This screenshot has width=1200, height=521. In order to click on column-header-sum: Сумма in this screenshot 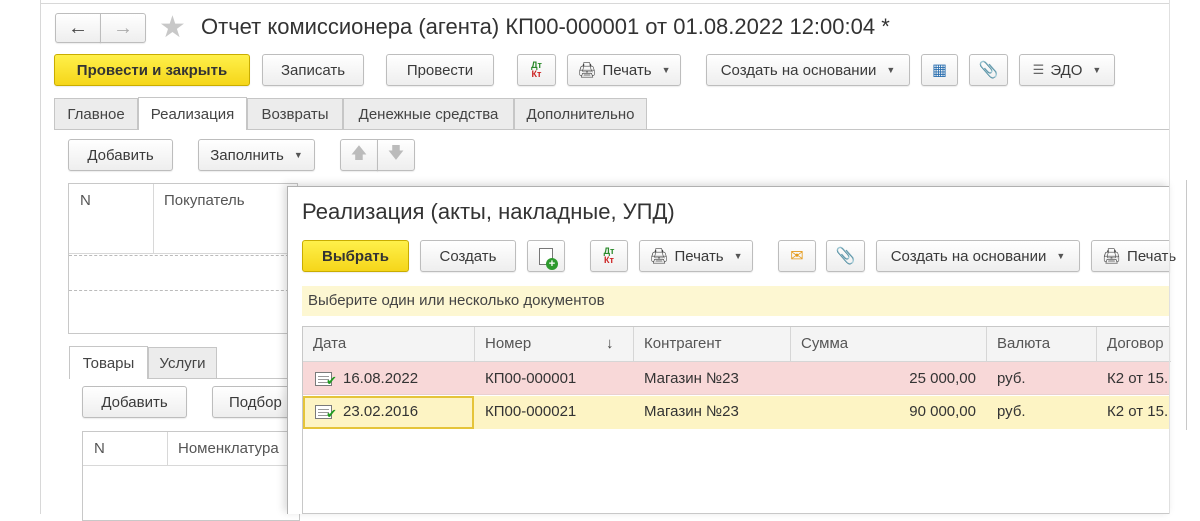, I will do `click(824, 343)`.